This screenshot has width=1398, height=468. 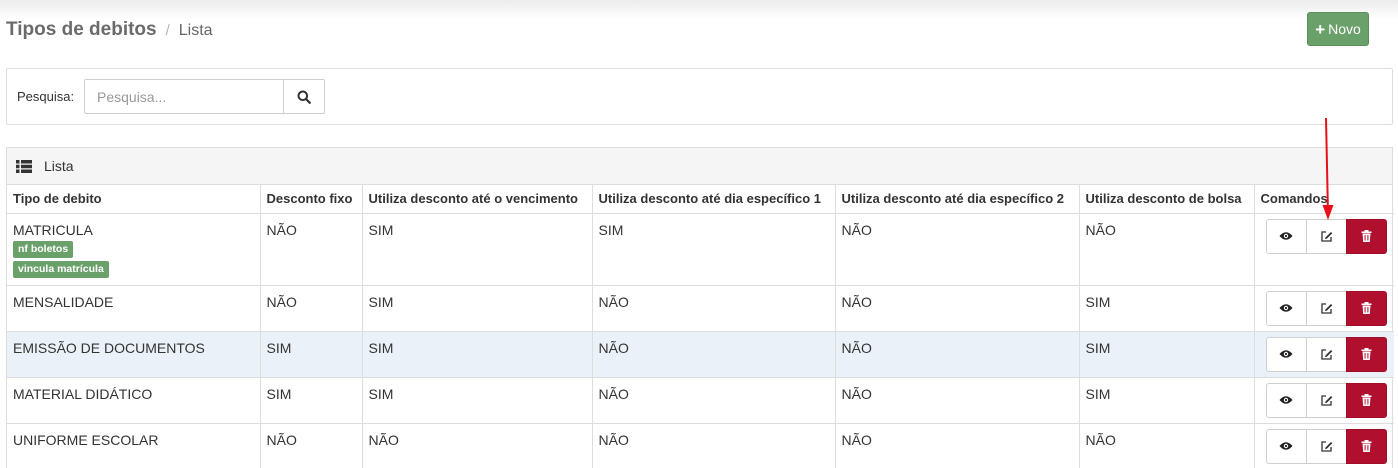 What do you see at coordinates (81, 29) in the screenshot?
I see `page-title: Tipos de debitos` at bounding box center [81, 29].